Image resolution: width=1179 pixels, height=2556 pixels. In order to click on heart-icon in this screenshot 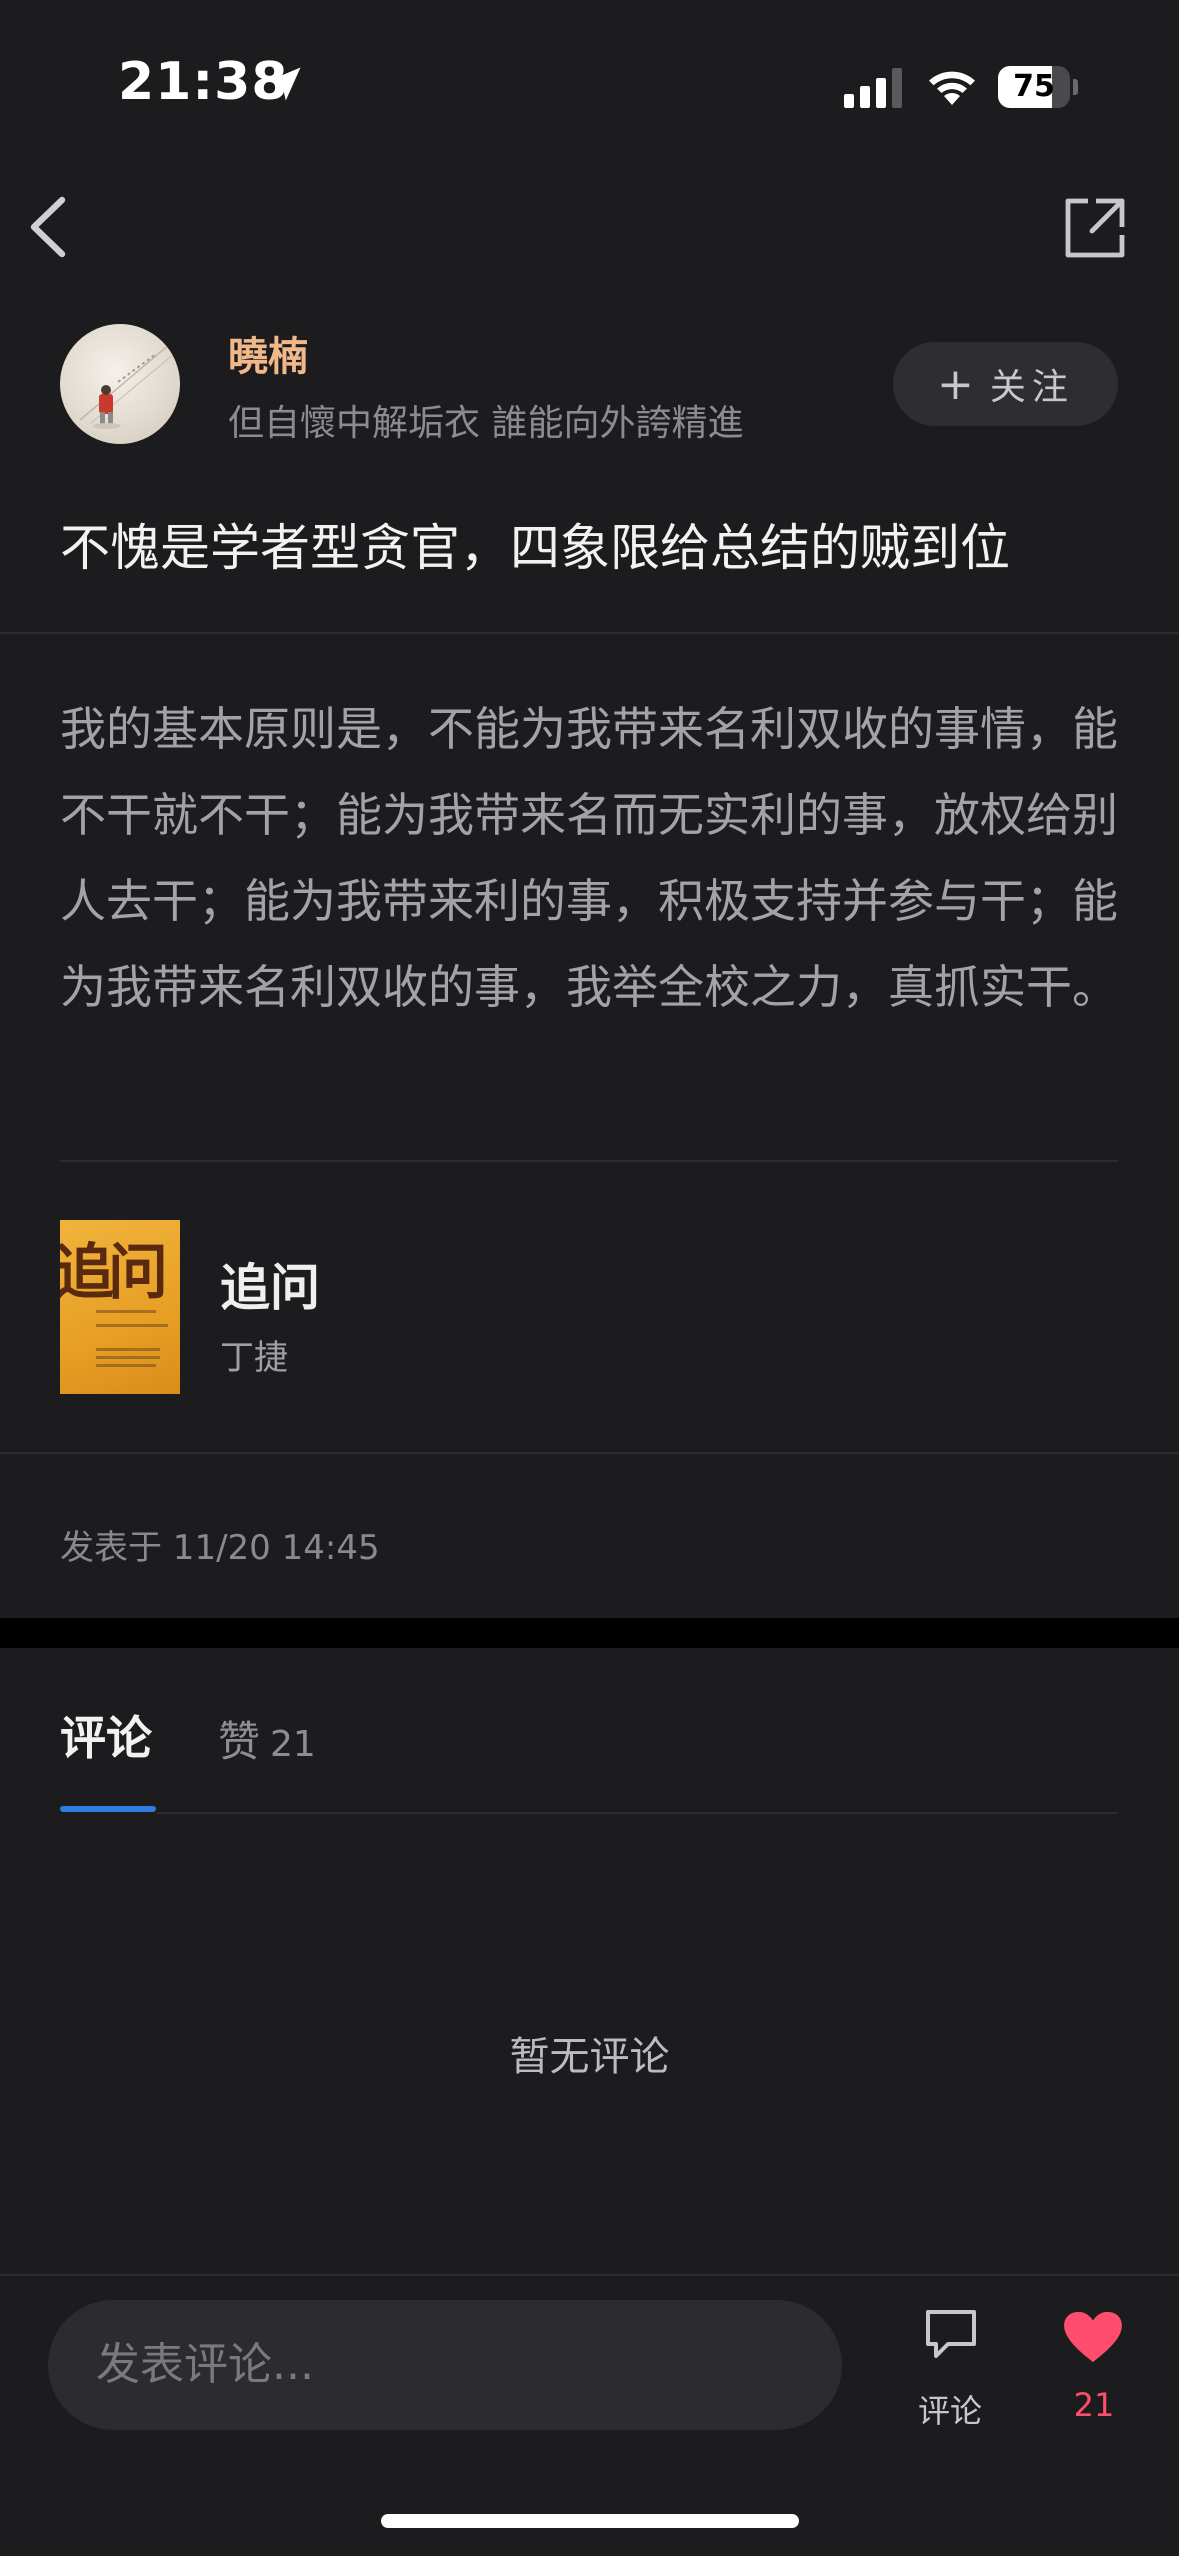, I will do `click(1093, 2337)`.